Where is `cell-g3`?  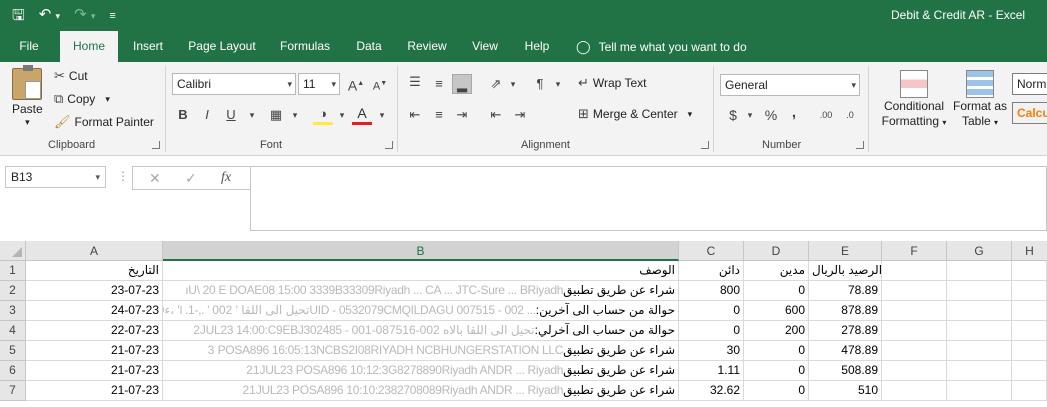
cell-g3 is located at coordinates (979, 311).